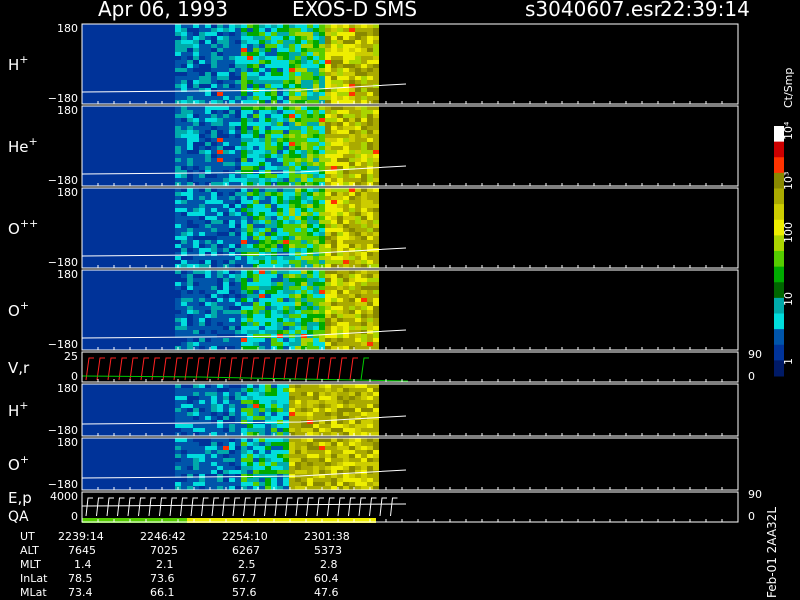 This screenshot has height=600, width=800. Describe the element at coordinates (221, 369) in the screenshot. I see `velocity-trace` at that location.